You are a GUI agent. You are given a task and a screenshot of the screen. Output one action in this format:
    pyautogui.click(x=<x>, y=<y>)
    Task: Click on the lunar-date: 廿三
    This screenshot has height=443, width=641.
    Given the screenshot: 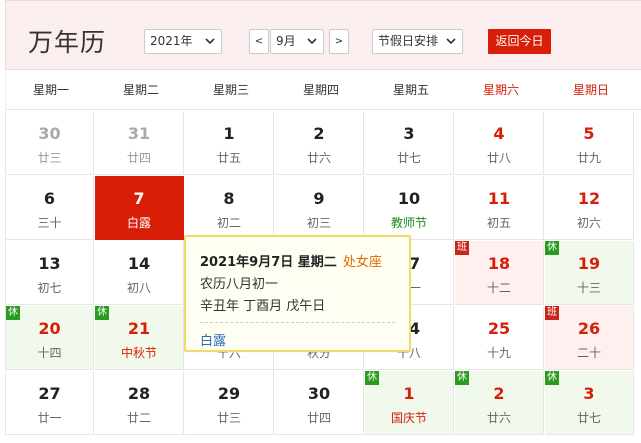 What is the action you would take?
    pyautogui.click(x=228, y=418)
    